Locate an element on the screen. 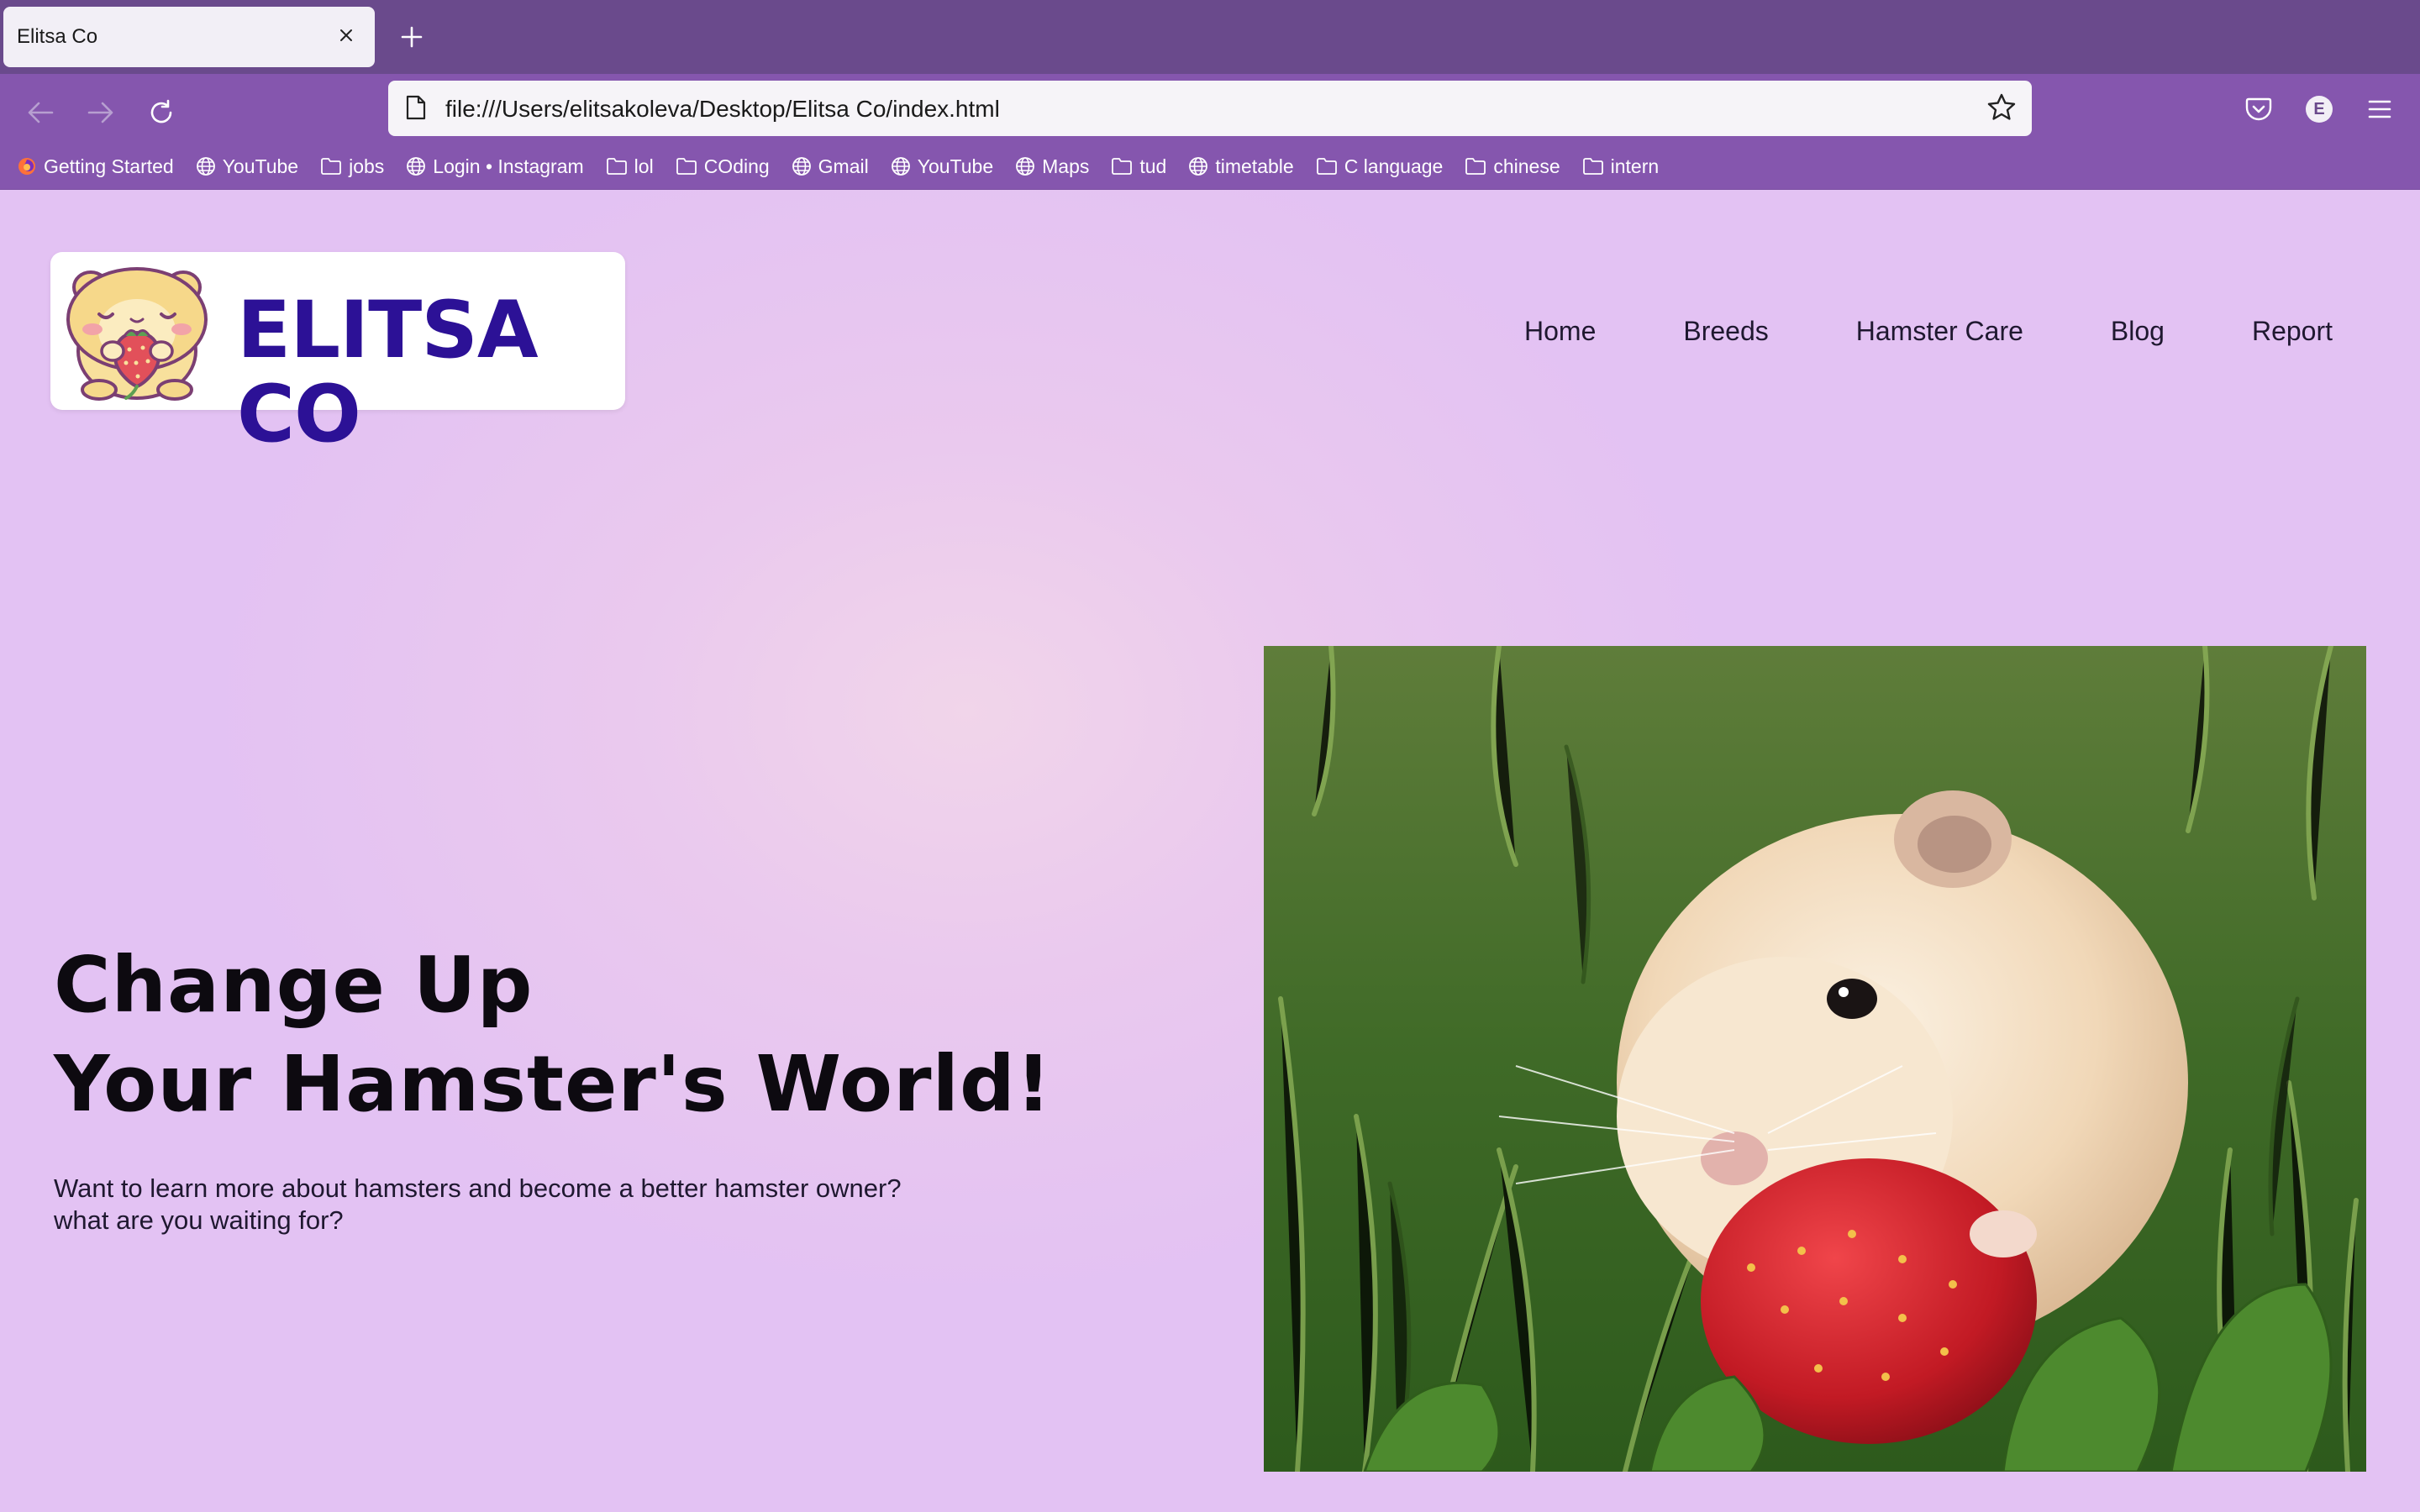 The height and width of the screenshot is (1512, 2420). close-tab-icon is located at coordinates (346, 35).